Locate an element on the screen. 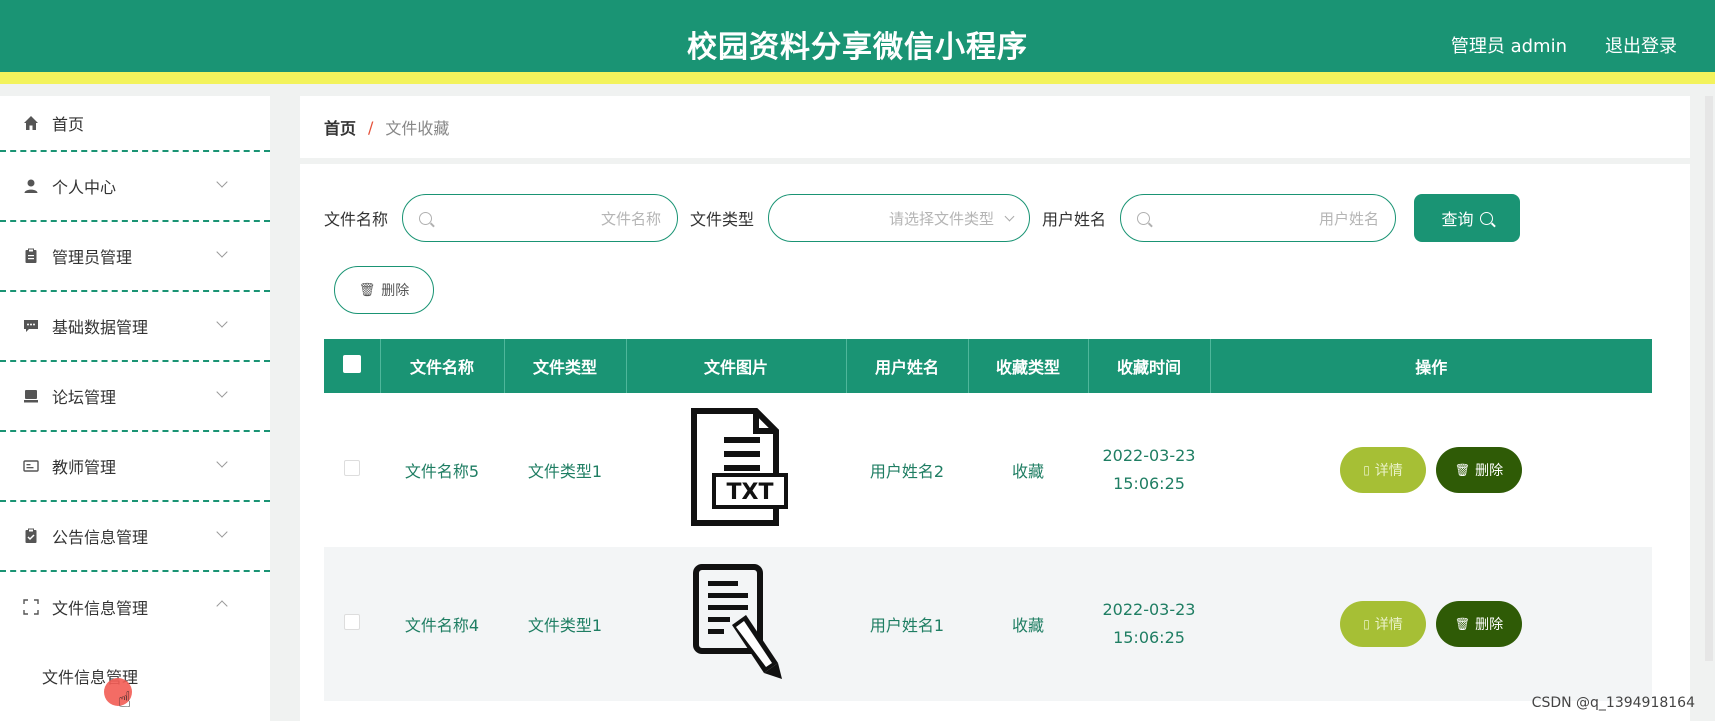 Image resolution: width=1715 pixels, height=721 pixels. file-name-input: 文件名称 is located at coordinates (540, 218).